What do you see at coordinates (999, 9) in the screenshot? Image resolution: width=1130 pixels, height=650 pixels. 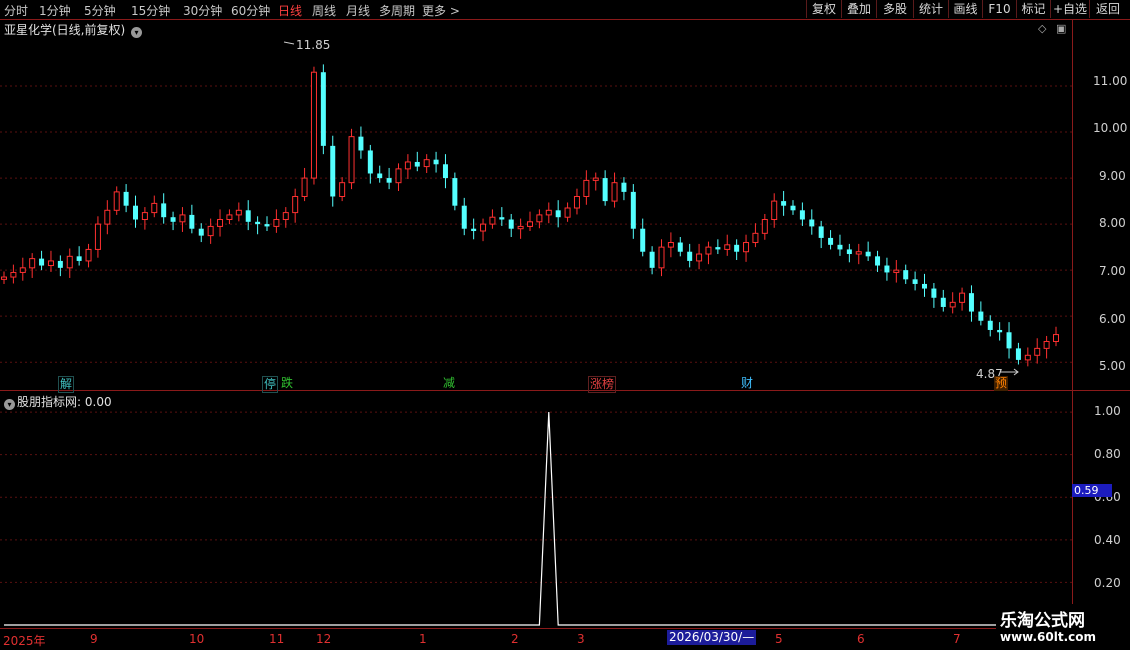 I see `f10-button: F10` at bounding box center [999, 9].